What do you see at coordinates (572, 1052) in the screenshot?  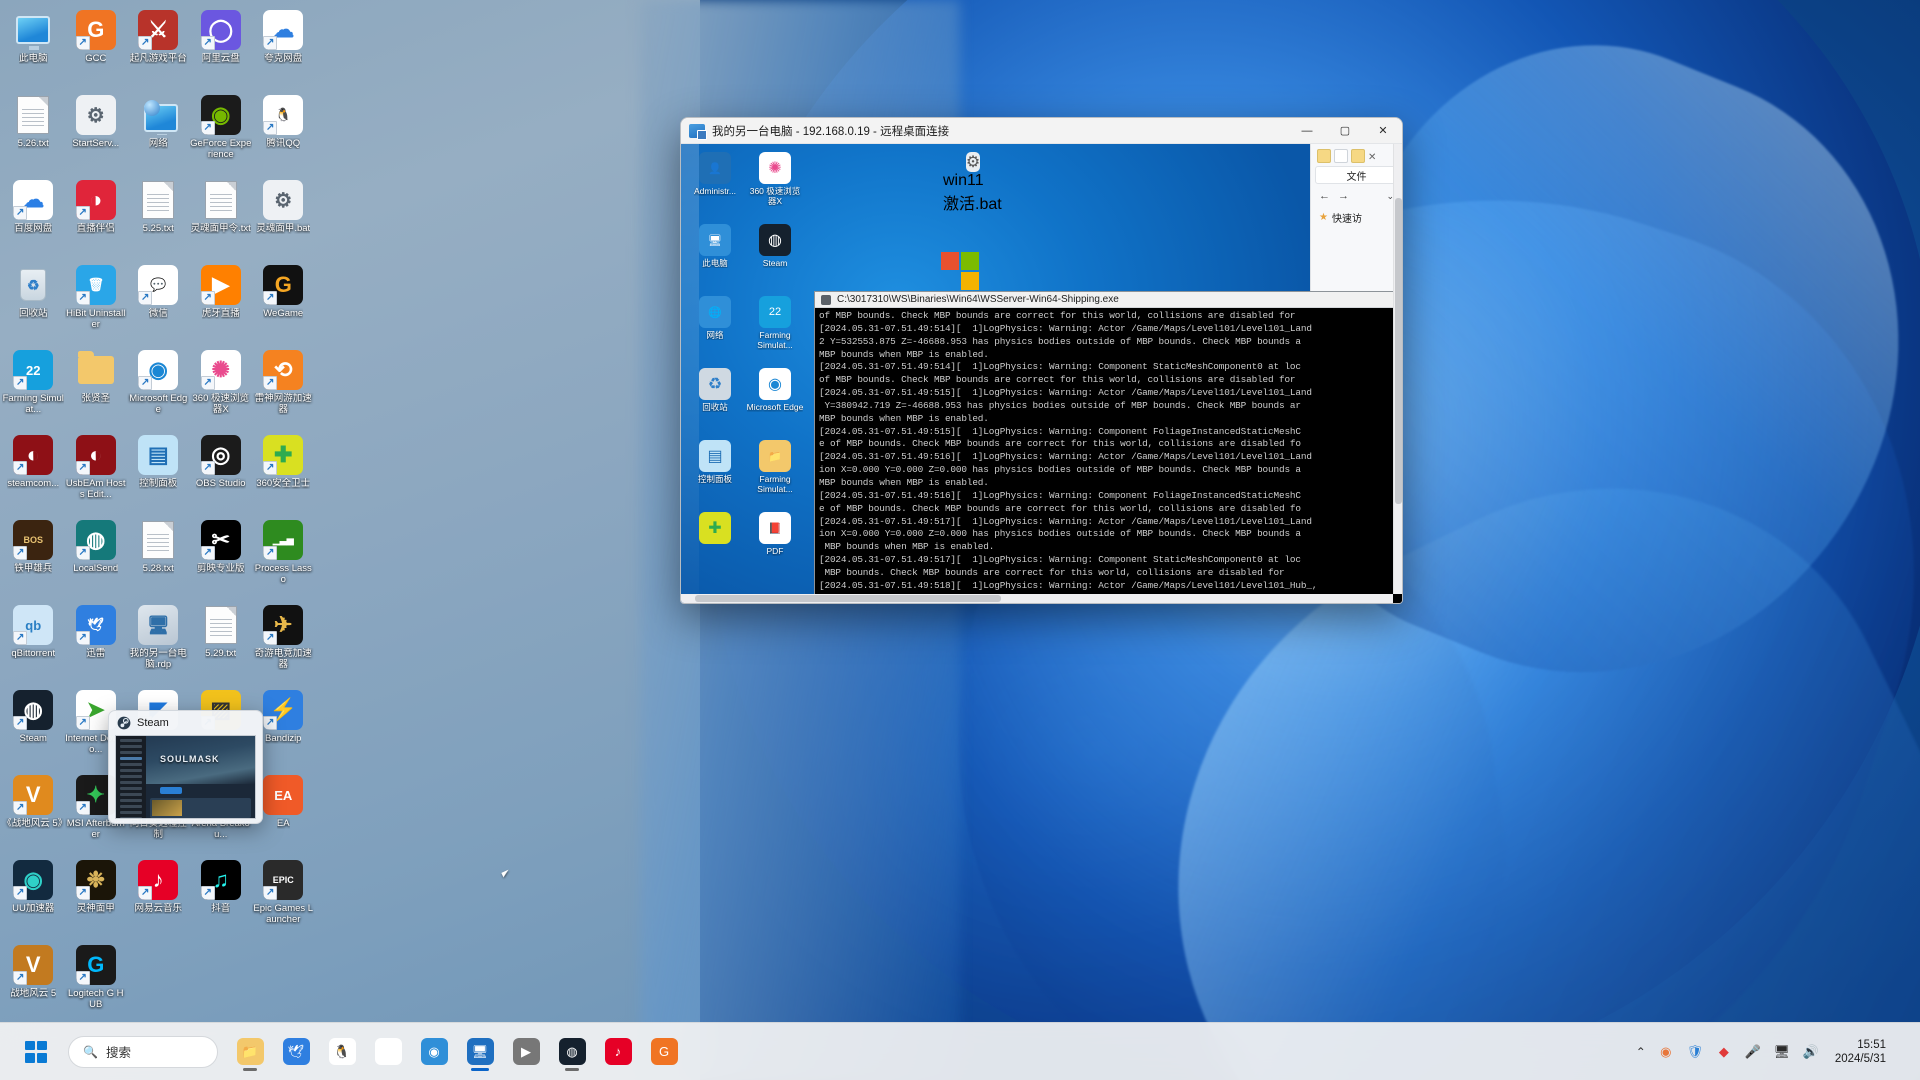 I see `taskbar-button-steam: ◍` at bounding box center [572, 1052].